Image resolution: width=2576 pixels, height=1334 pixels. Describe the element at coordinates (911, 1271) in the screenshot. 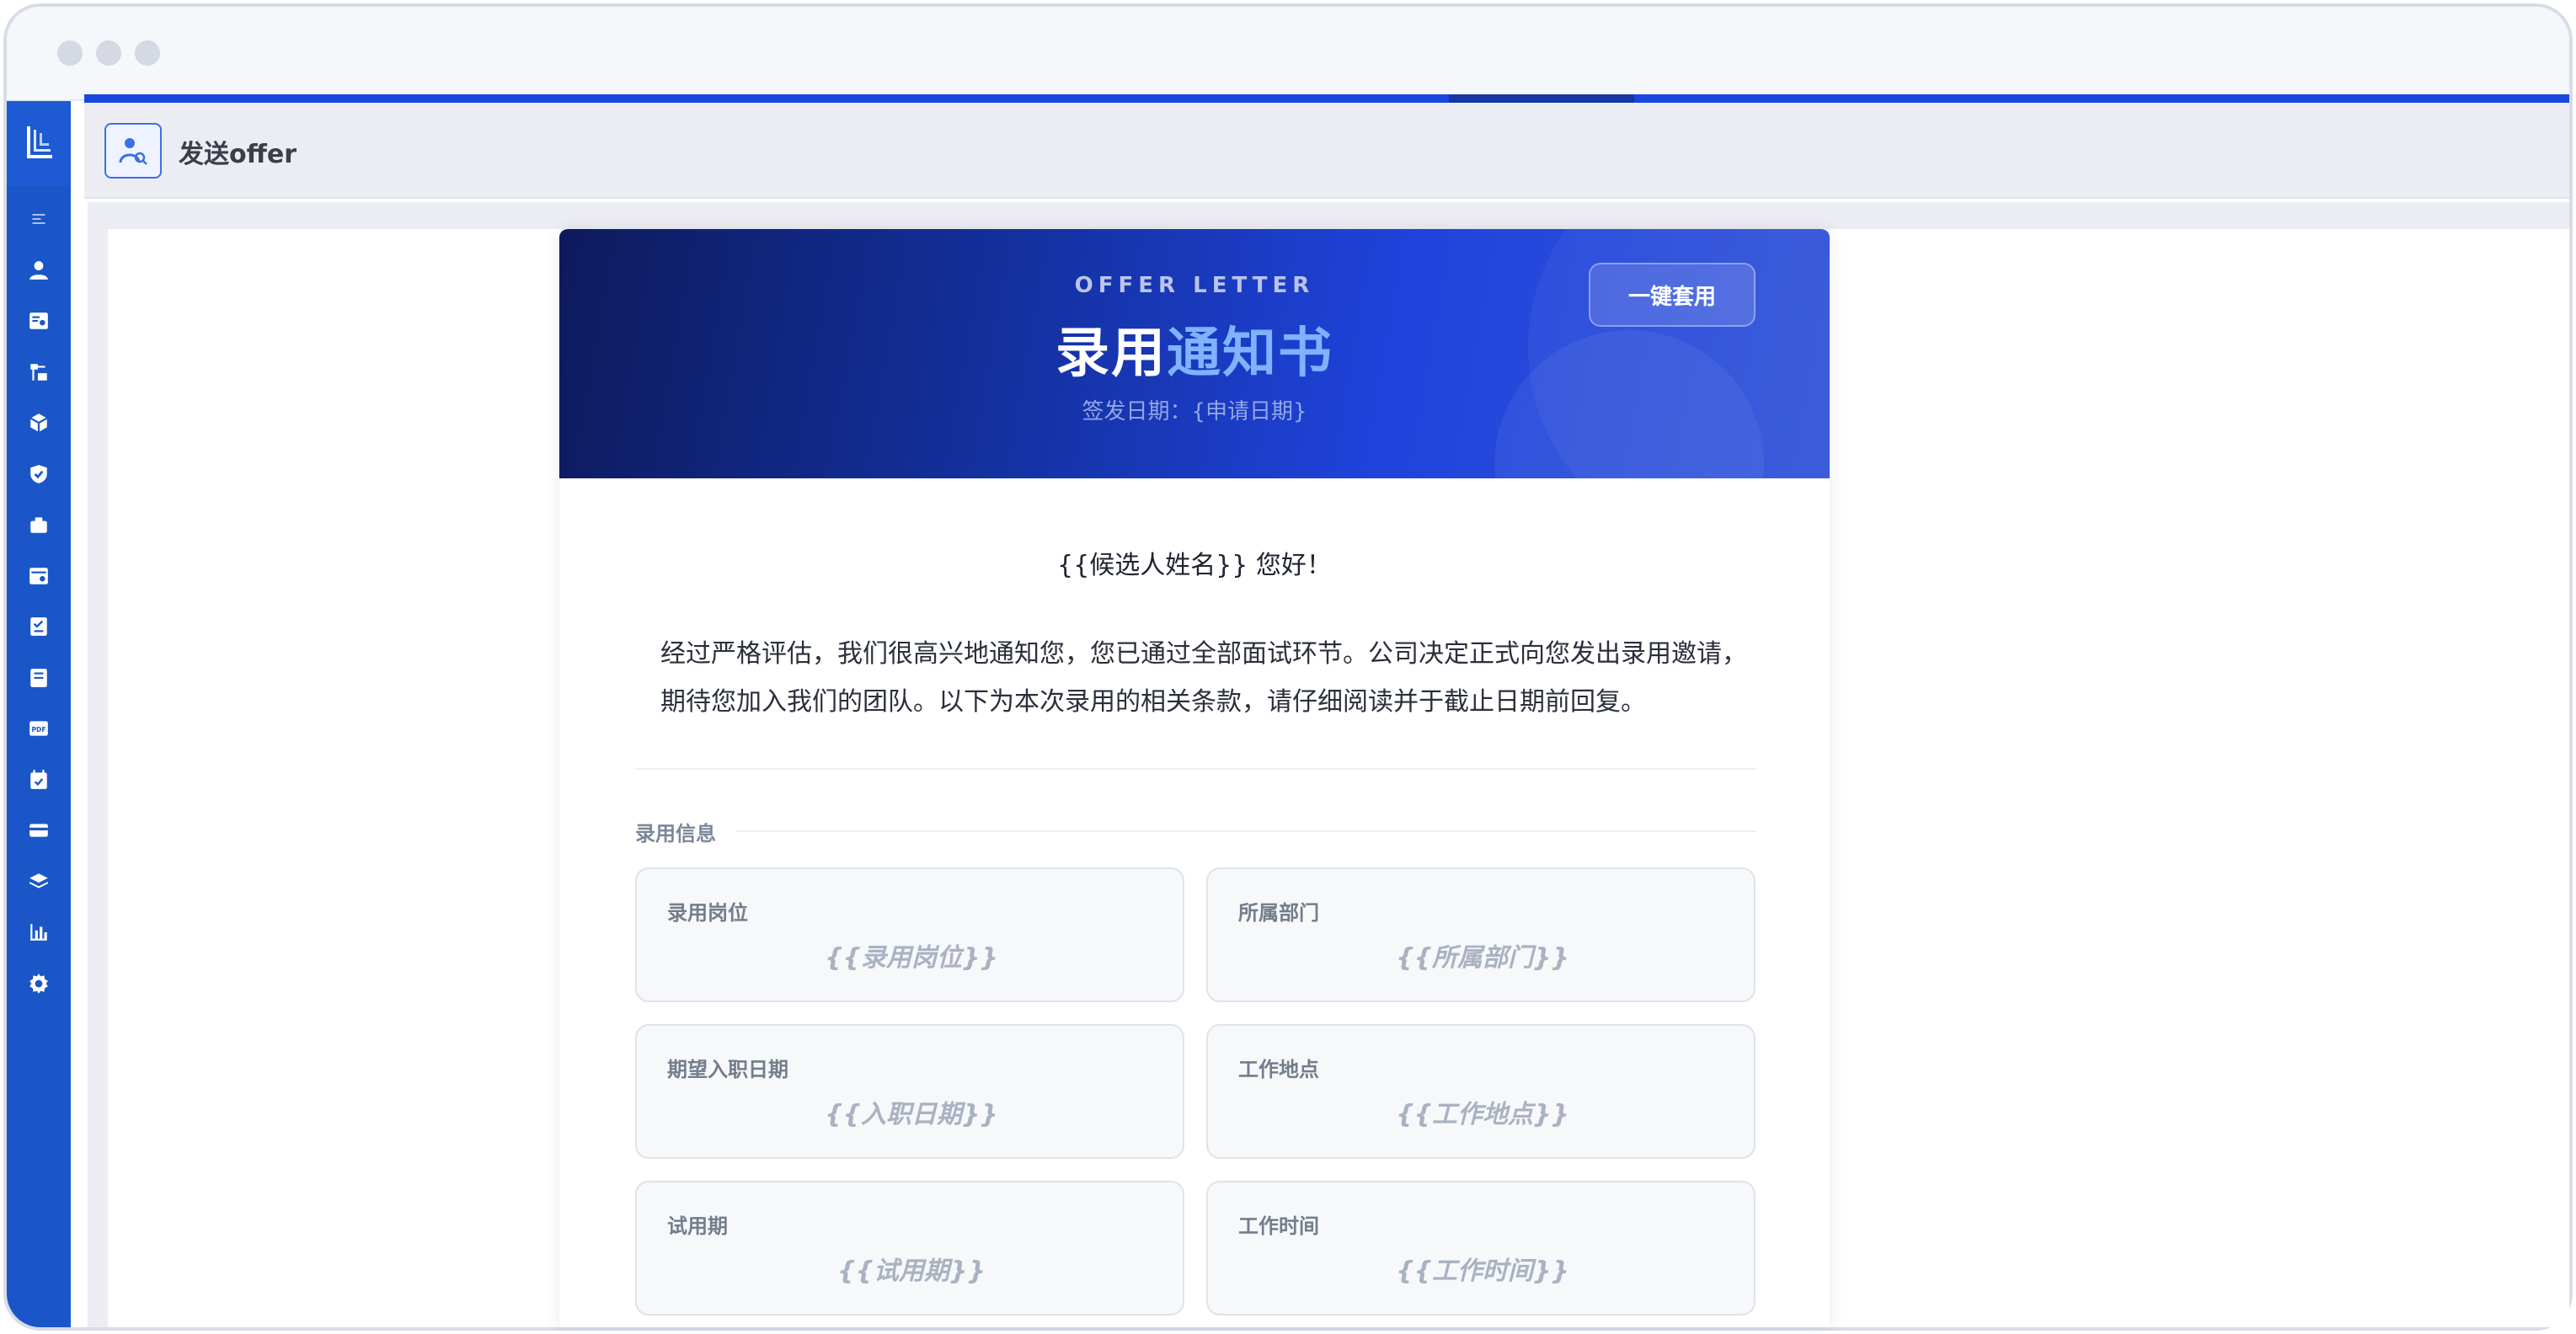

I see `field-value: {{试用期}}` at that location.